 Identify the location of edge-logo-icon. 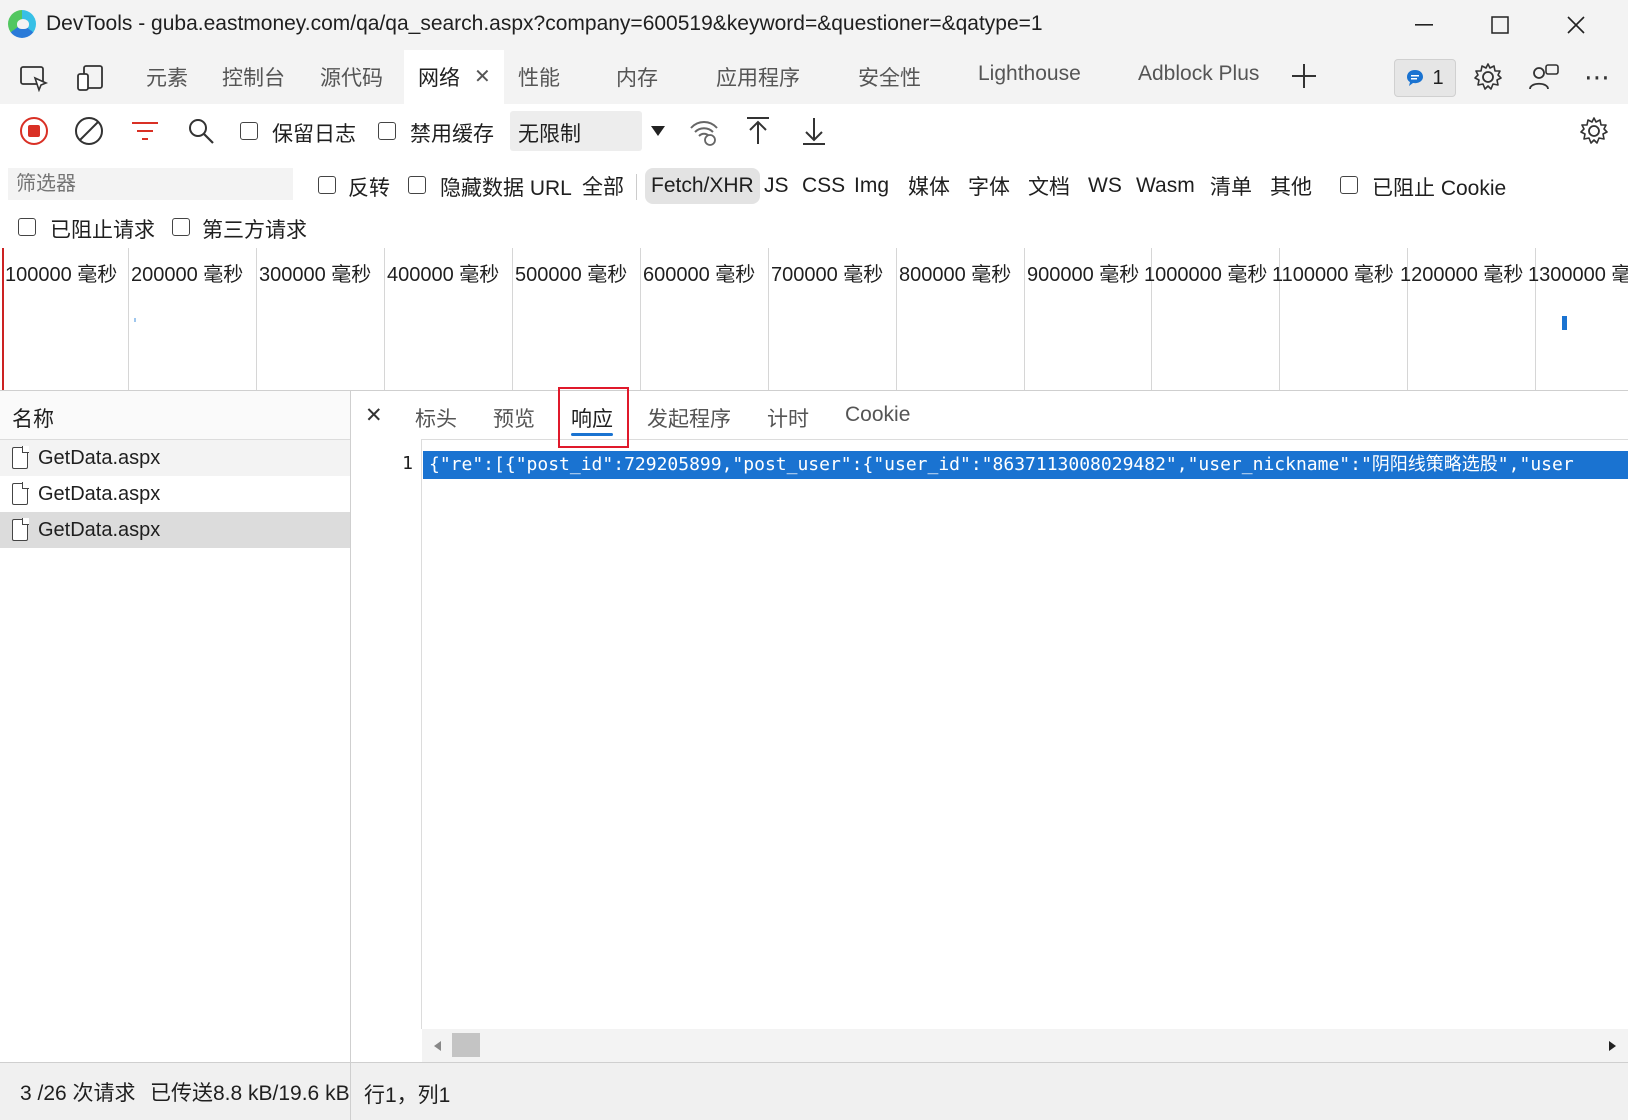
(22, 24).